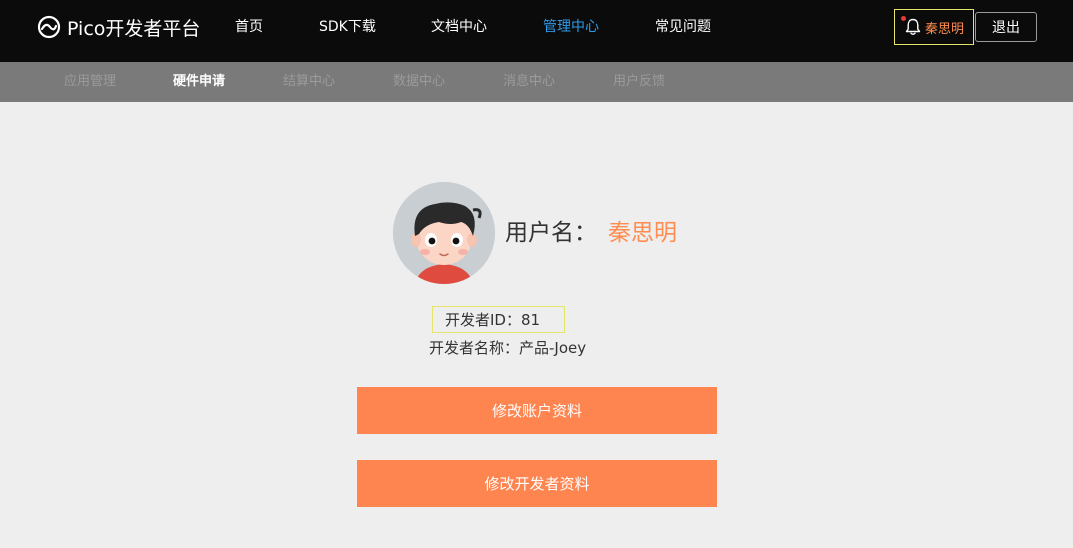 The image size is (1073, 548). Describe the element at coordinates (1006, 27) in the screenshot. I see `logout-button: 退出` at that location.